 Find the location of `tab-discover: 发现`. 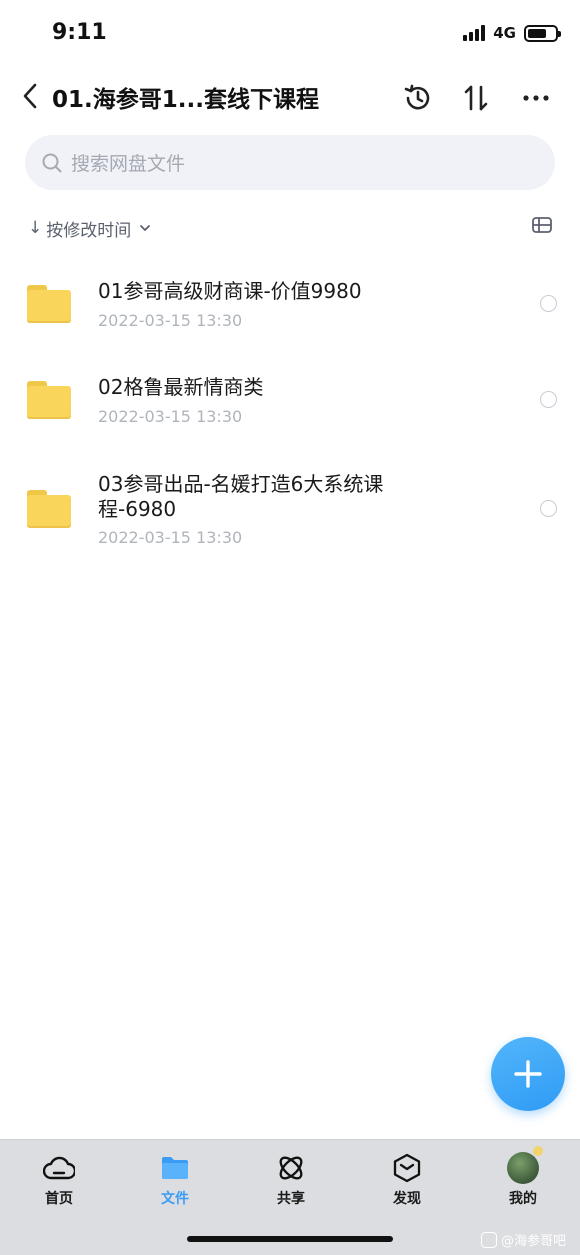

tab-discover: 发现 is located at coordinates (407, 1180).